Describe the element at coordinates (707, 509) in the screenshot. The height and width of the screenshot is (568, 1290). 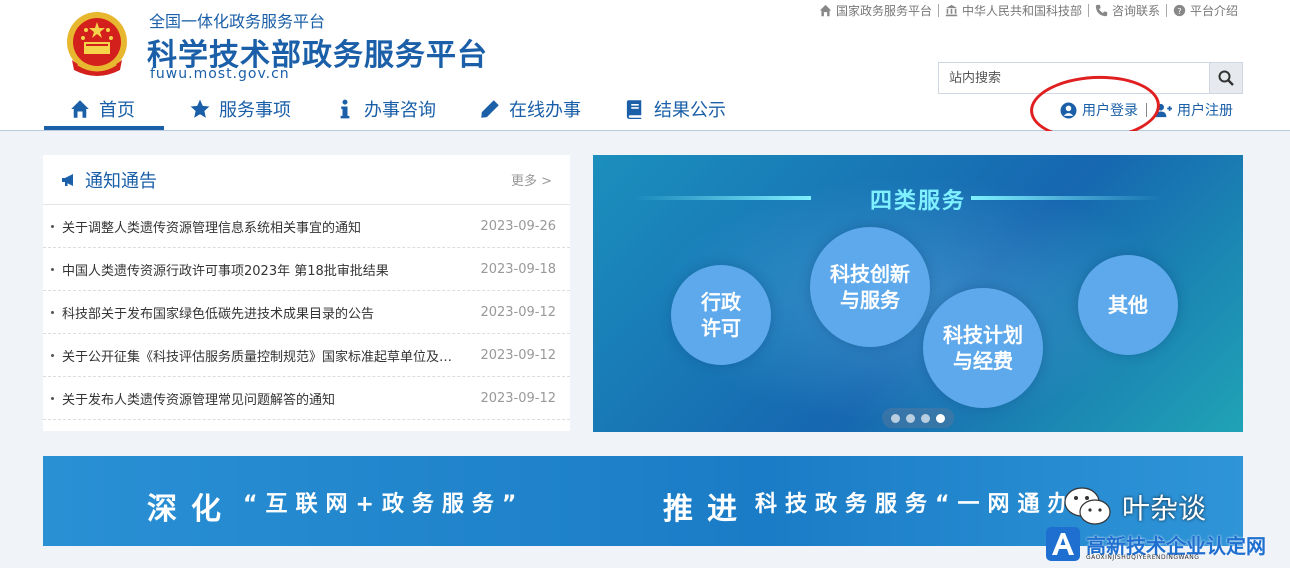
I see `slogan-part3: 推进` at that location.